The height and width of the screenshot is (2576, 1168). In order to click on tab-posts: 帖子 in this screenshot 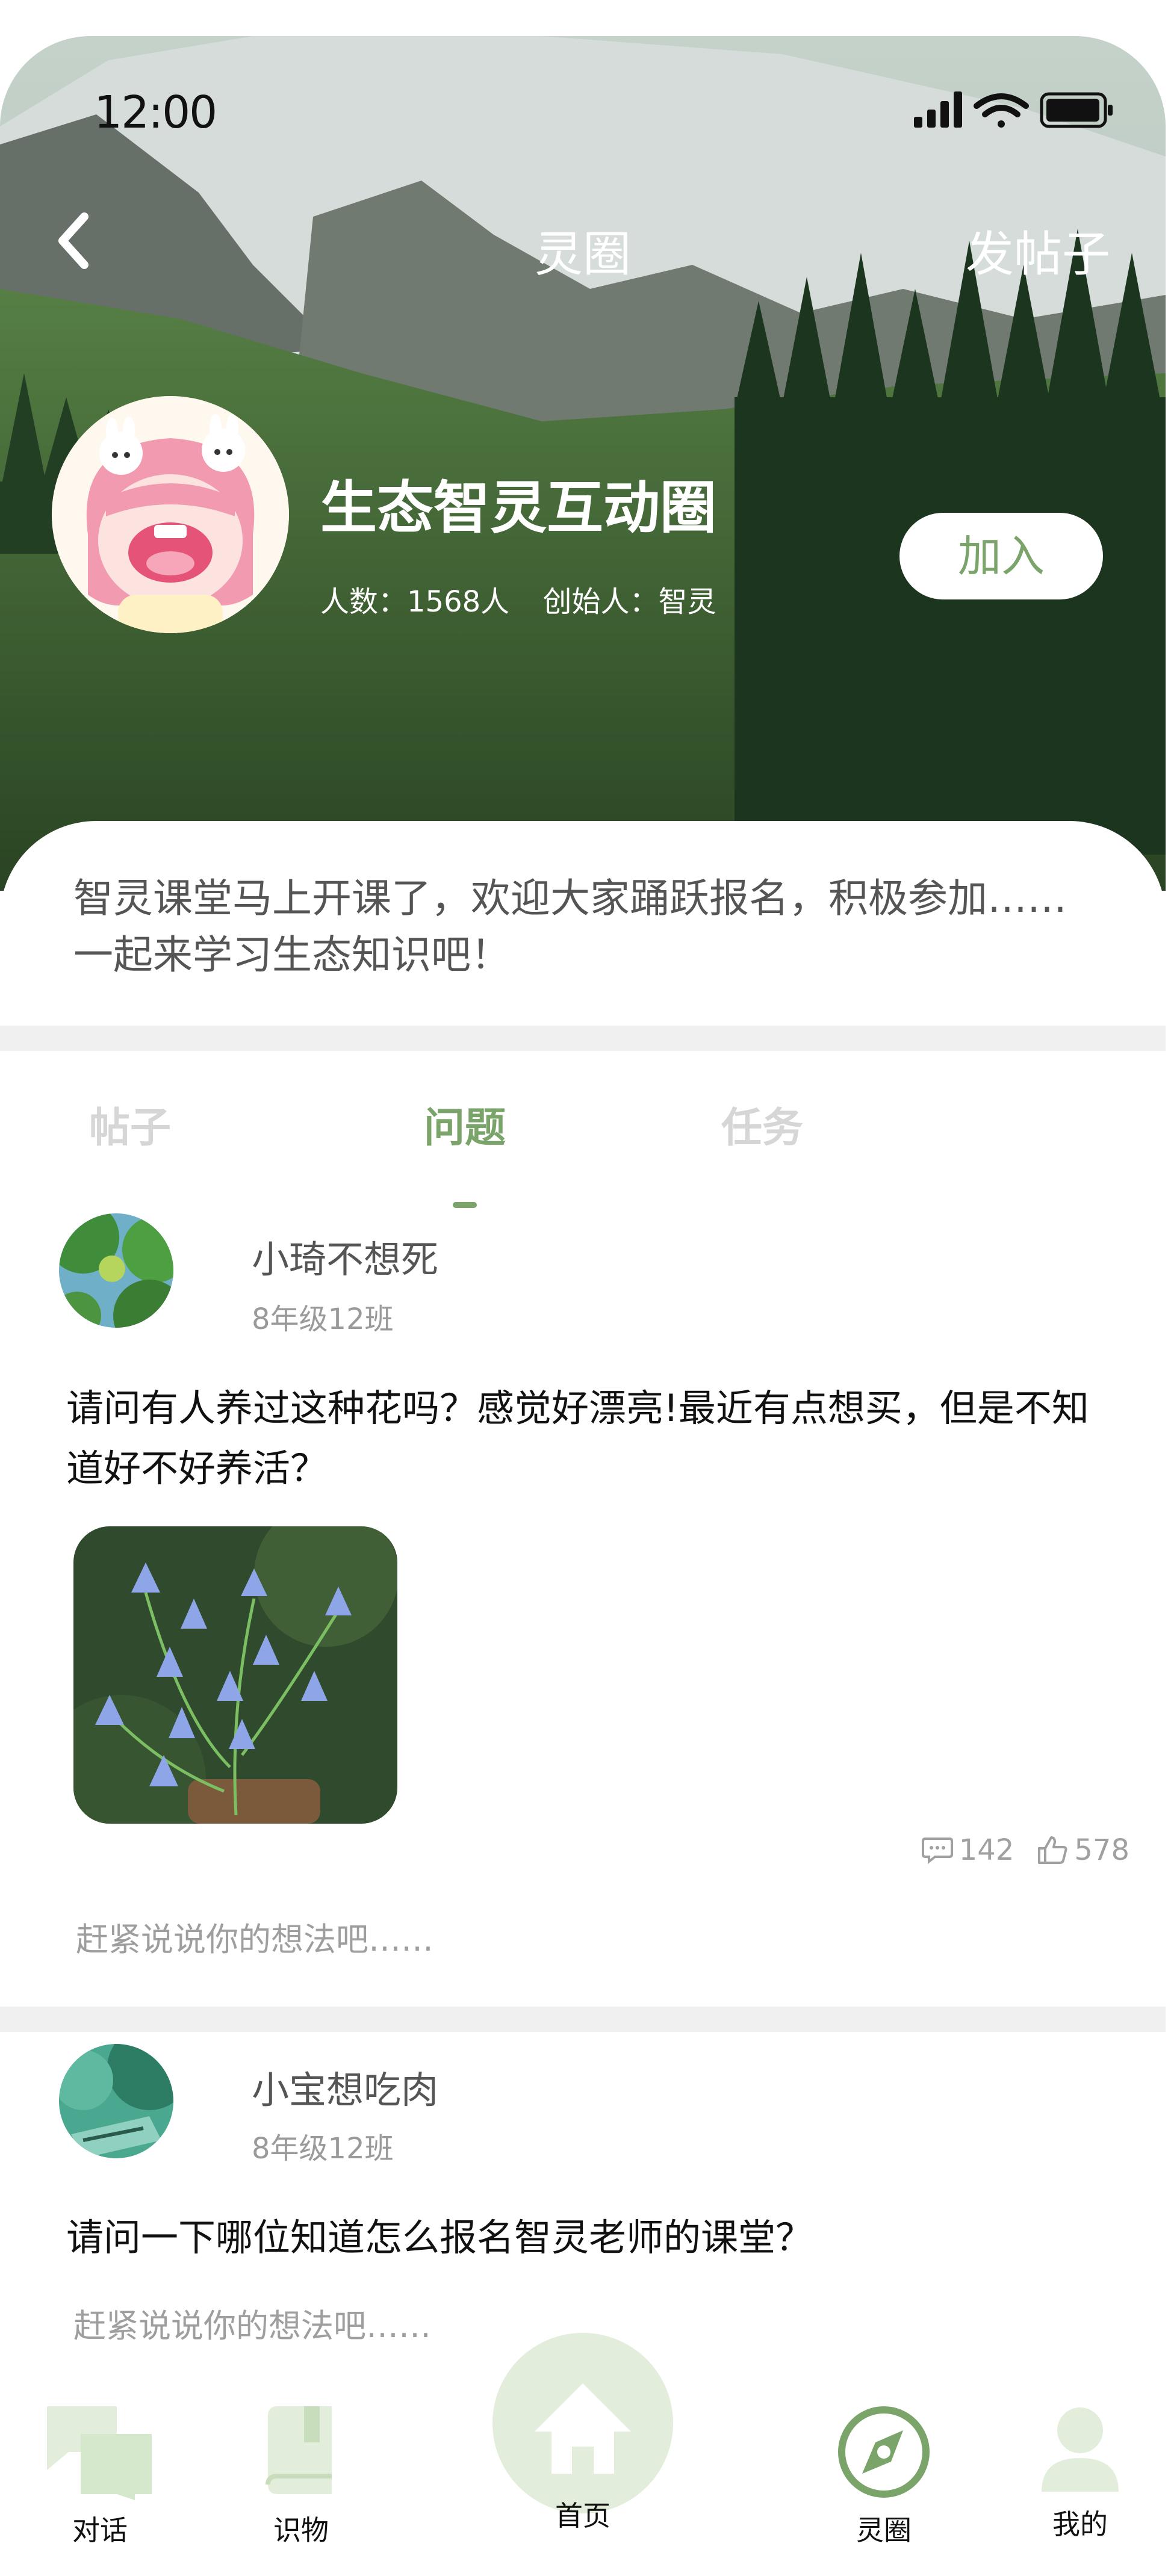, I will do `click(130, 1124)`.